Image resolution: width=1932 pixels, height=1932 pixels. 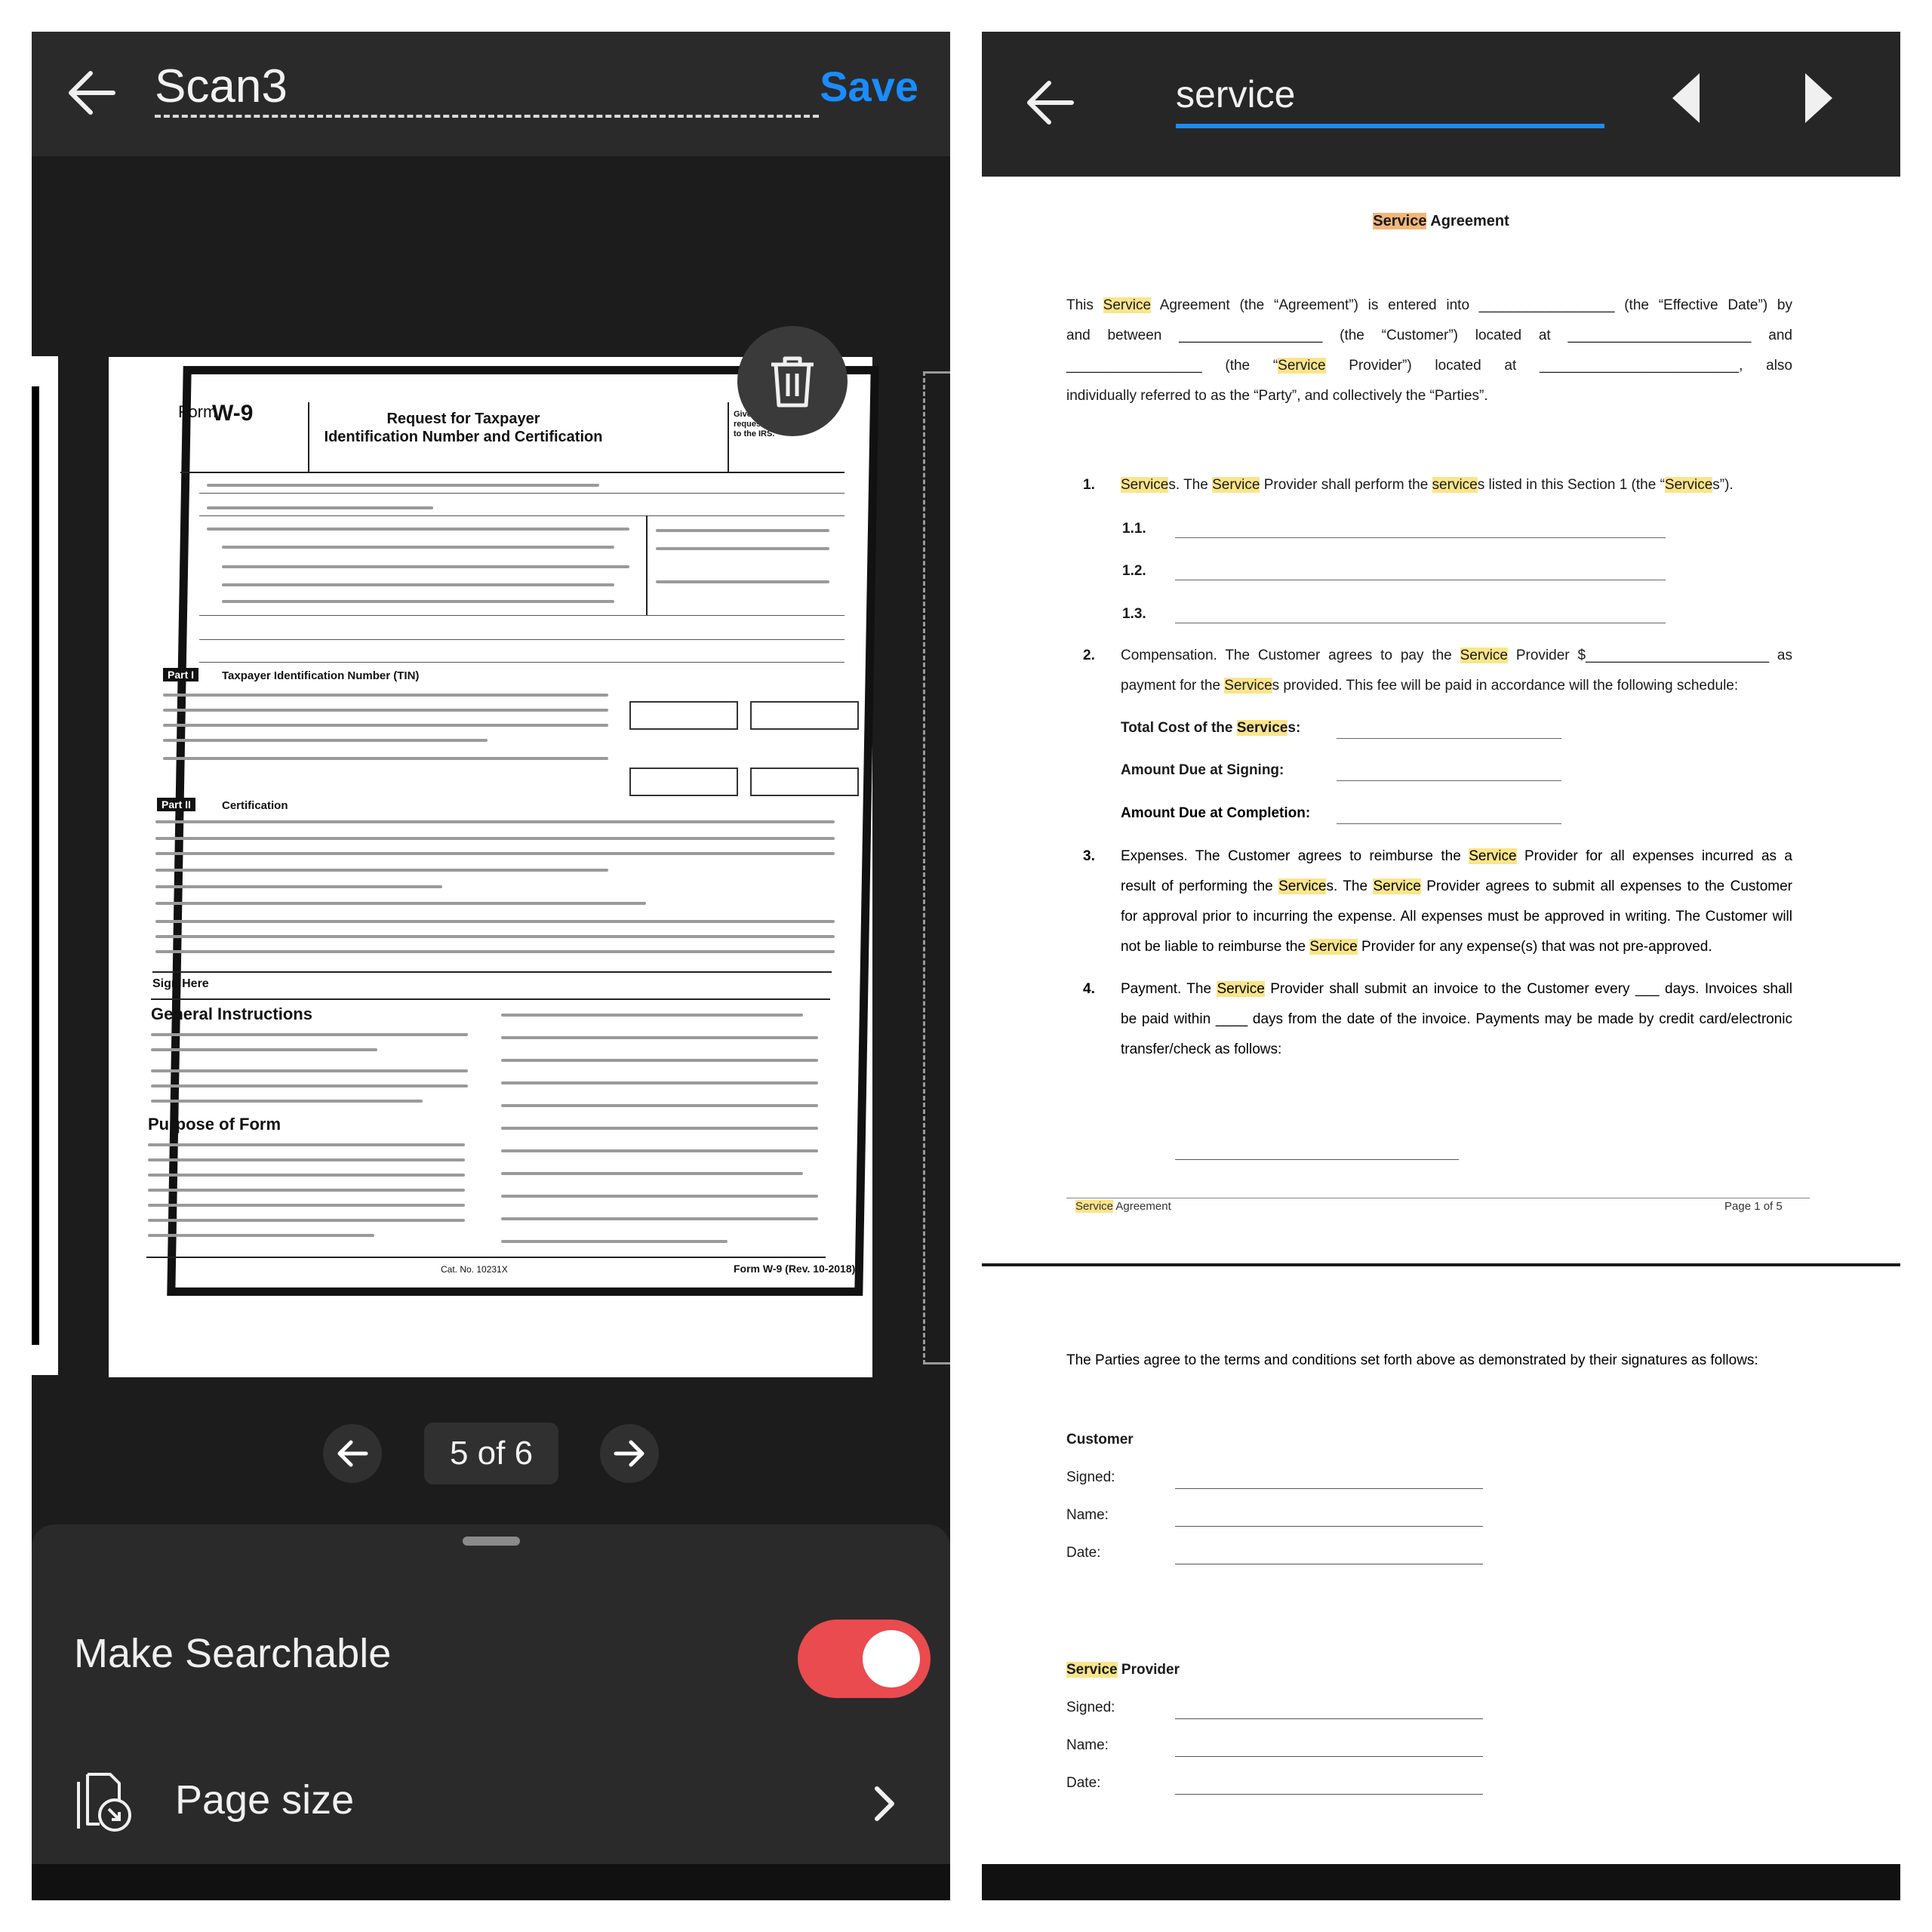 I want to click on previous-result-icon, so click(x=1686, y=100).